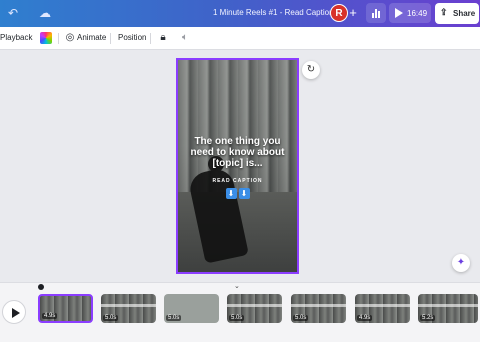 This screenshot has width=480, height=342. I want to click on refresh-icon: ↻, so click(311, 70).